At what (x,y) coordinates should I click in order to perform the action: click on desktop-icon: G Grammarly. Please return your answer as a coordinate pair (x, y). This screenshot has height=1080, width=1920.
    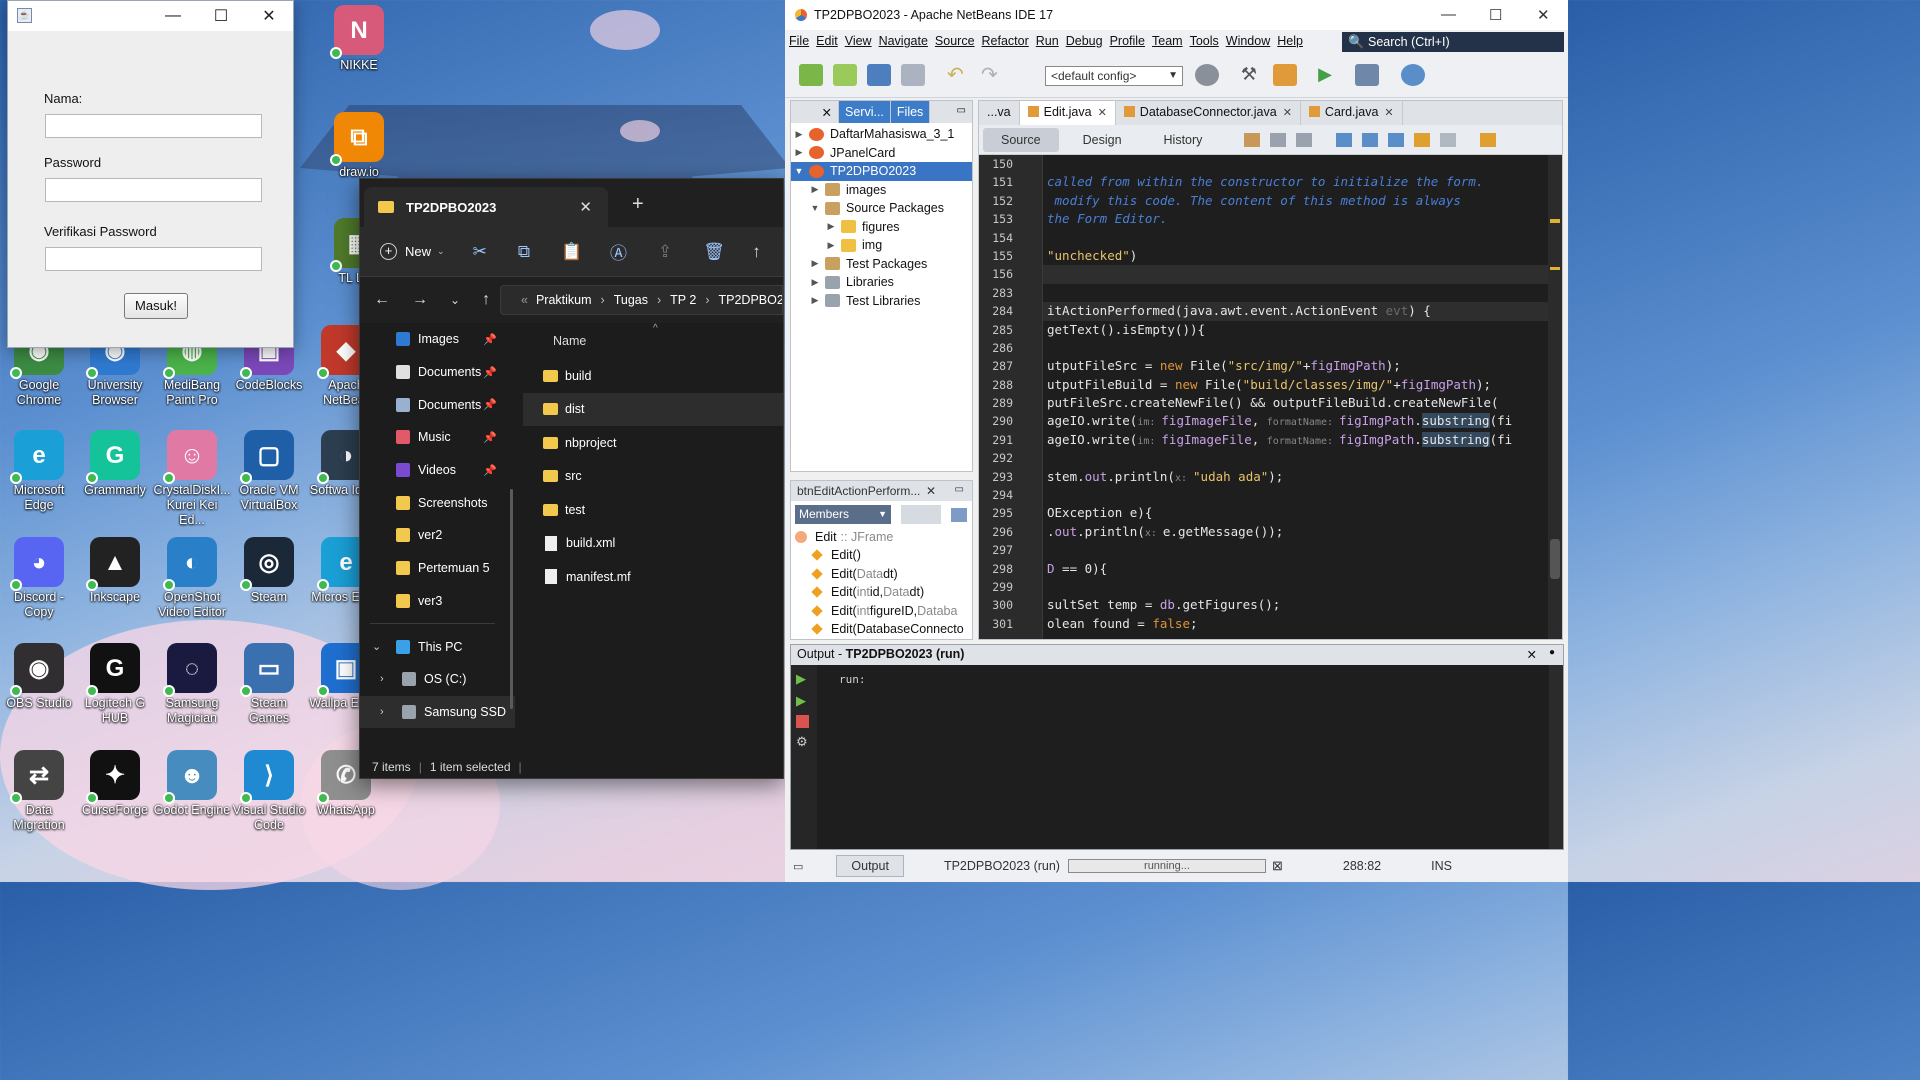
    Looking at the image, I should click on (115, 464).